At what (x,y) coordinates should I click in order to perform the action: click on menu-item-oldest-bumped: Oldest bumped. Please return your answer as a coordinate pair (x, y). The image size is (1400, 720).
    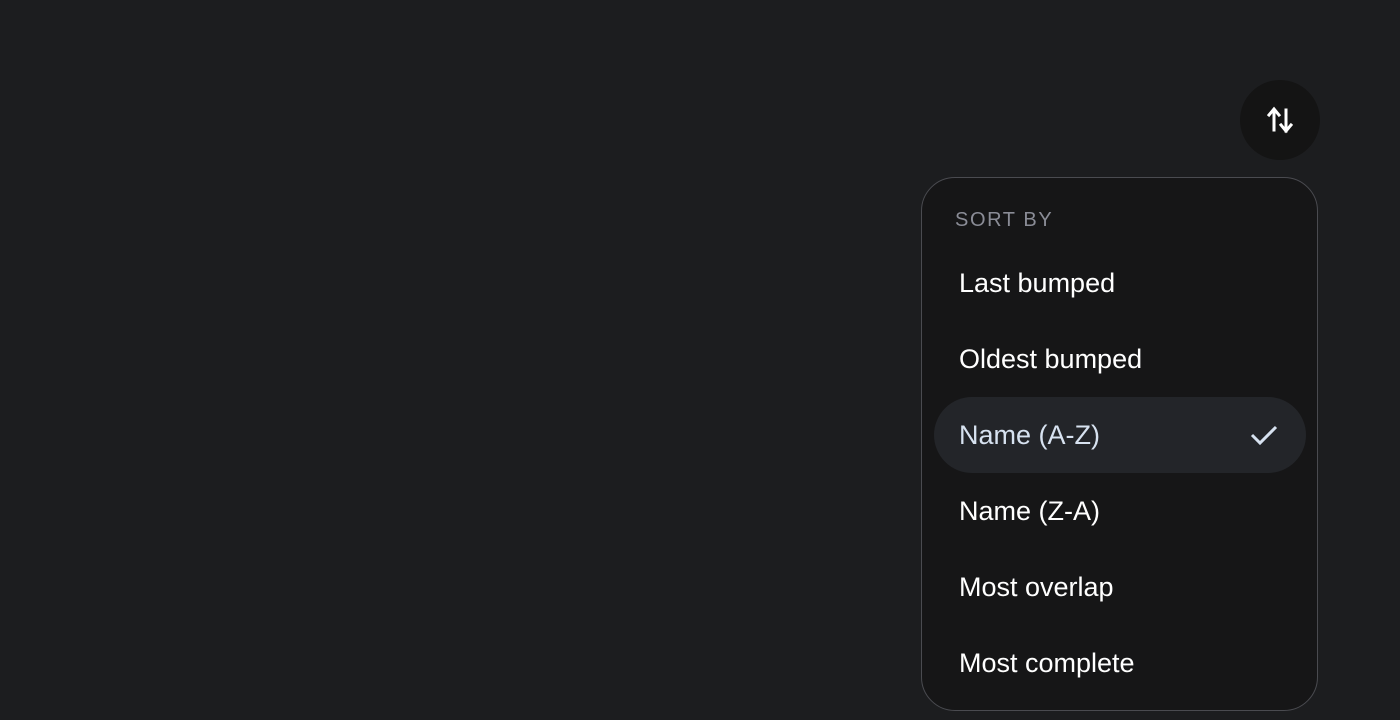
    Looking at the image, I should click on (1120, 359).